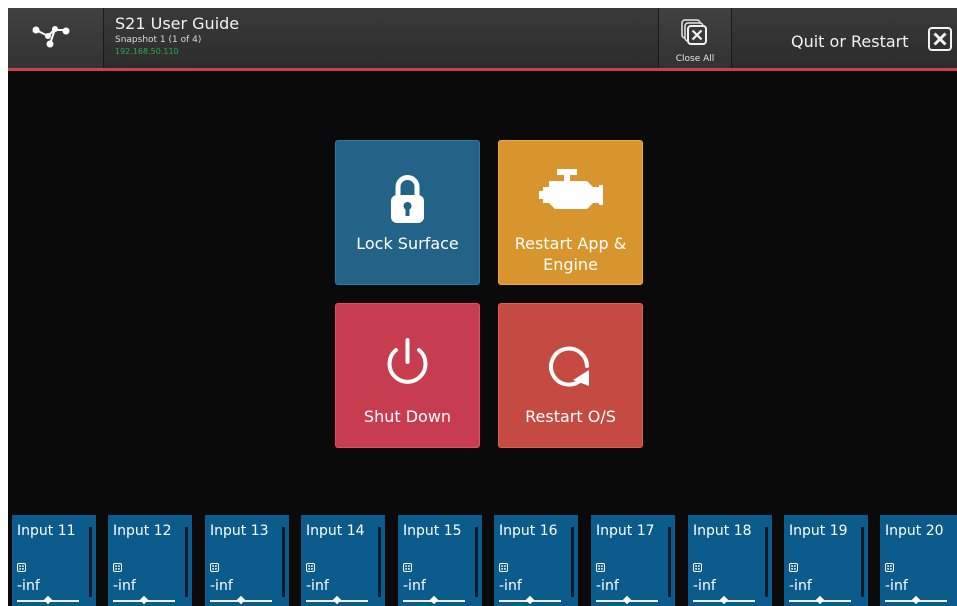 This screenshot has width=957, height=606. I want to click on close-all-icon, so click(694, 32).